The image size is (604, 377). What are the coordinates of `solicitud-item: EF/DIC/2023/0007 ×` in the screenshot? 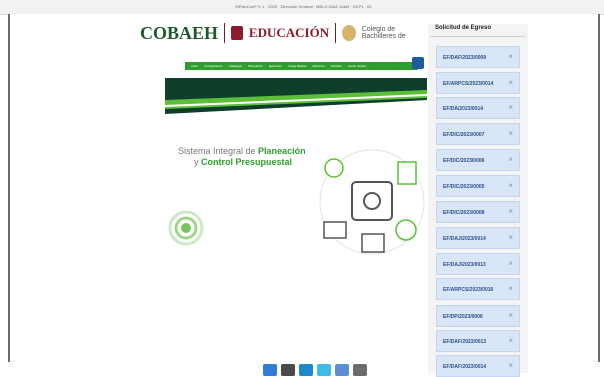 It's located at (478, 134).